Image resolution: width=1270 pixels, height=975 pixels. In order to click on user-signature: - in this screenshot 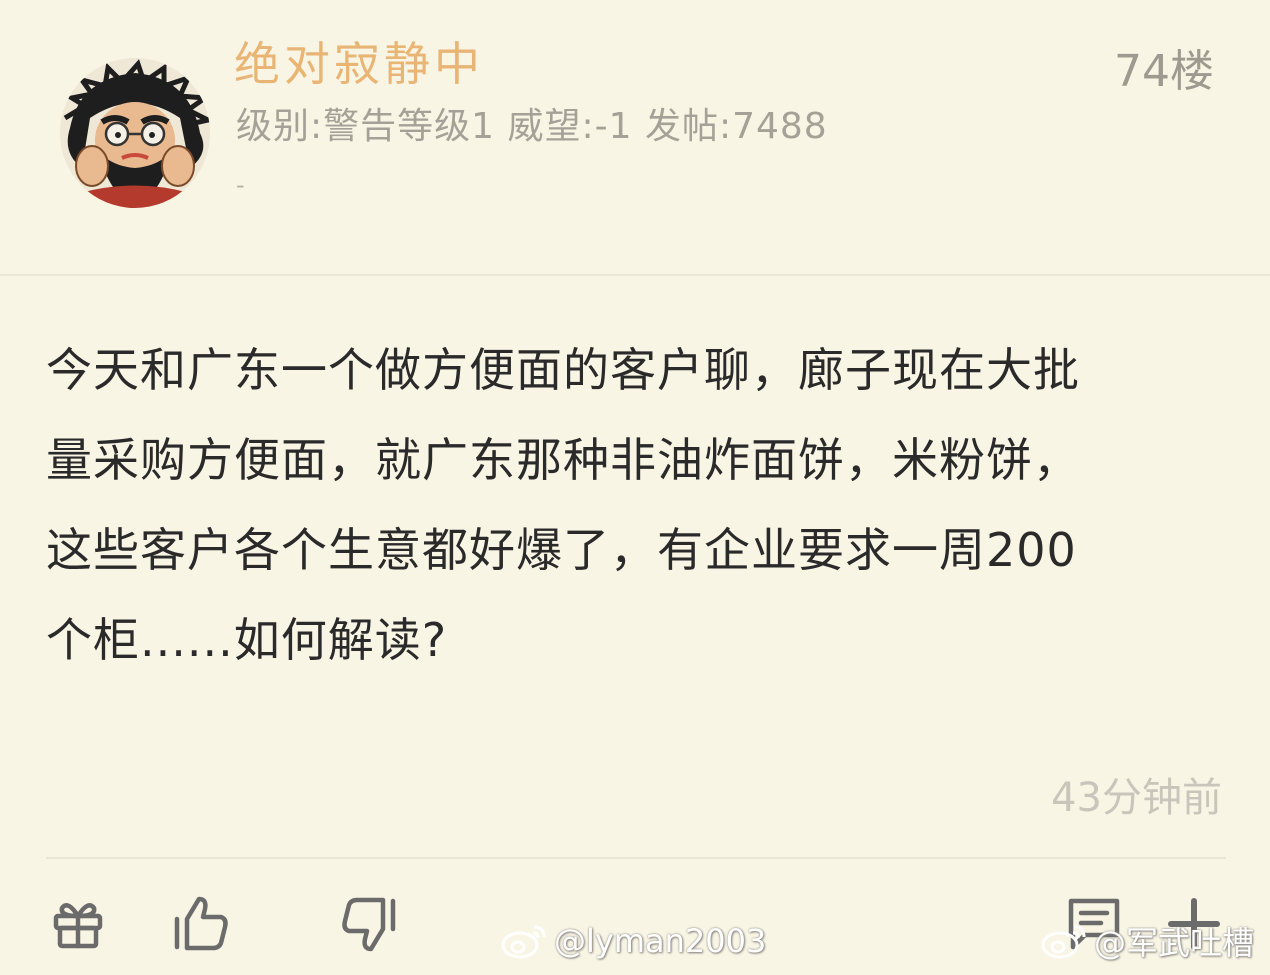, I will do `click(240, 185)`.